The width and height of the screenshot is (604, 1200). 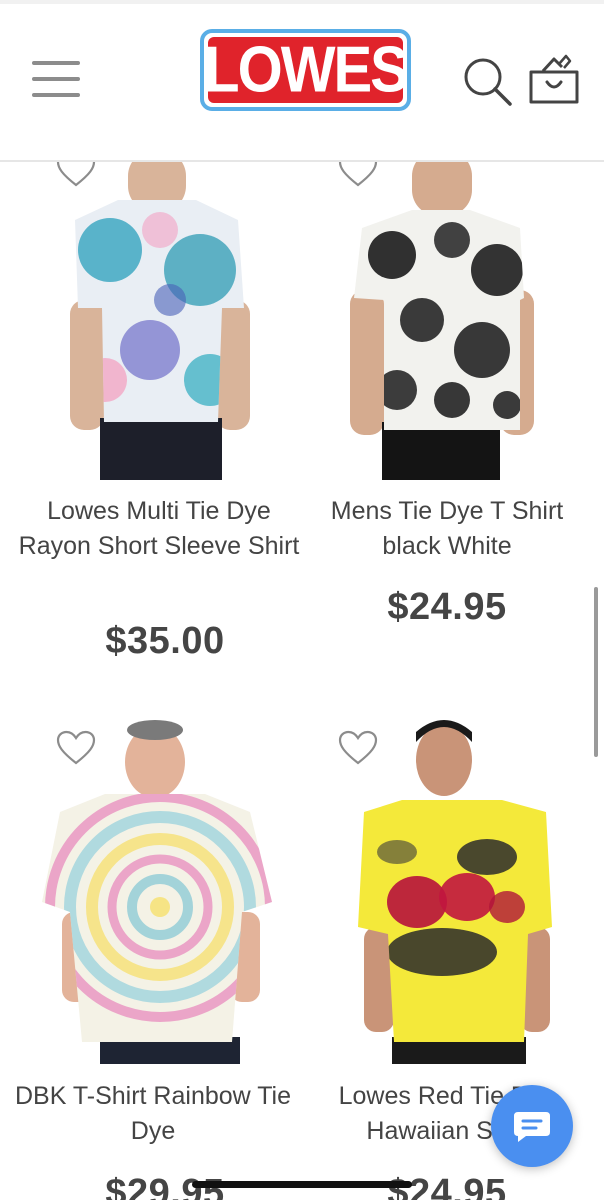 I want to click on site-header: LOWES, so click(x=302, y=81).